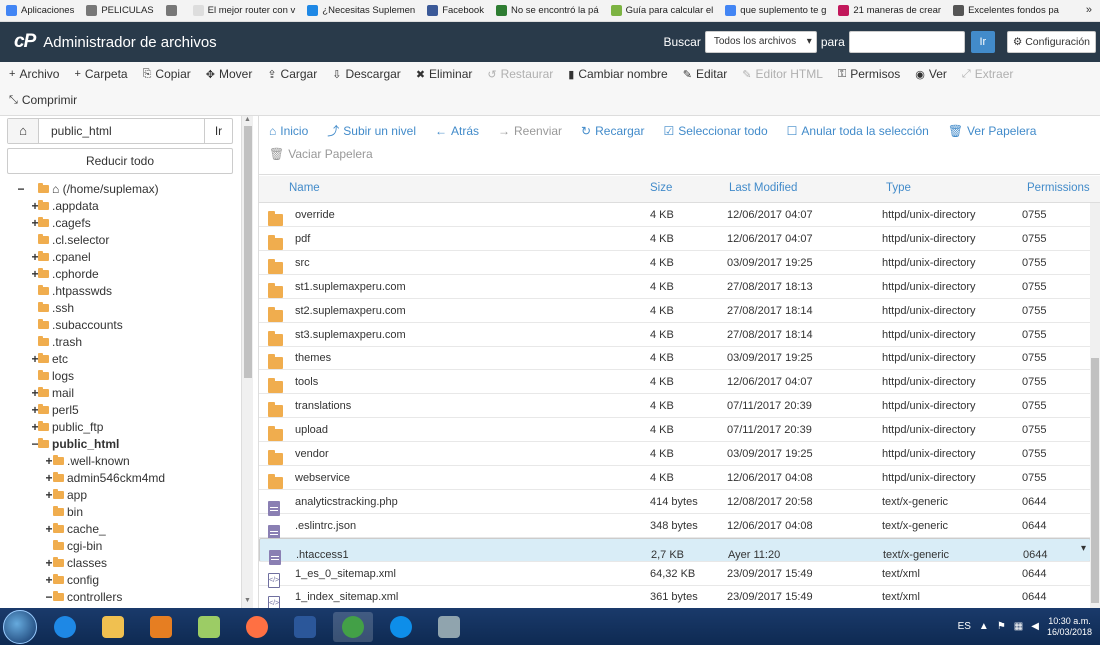 Image resolution: width=1100 pixels, height=645 pixels. I want to click on network-icon: ▦, so click(1018, 626).